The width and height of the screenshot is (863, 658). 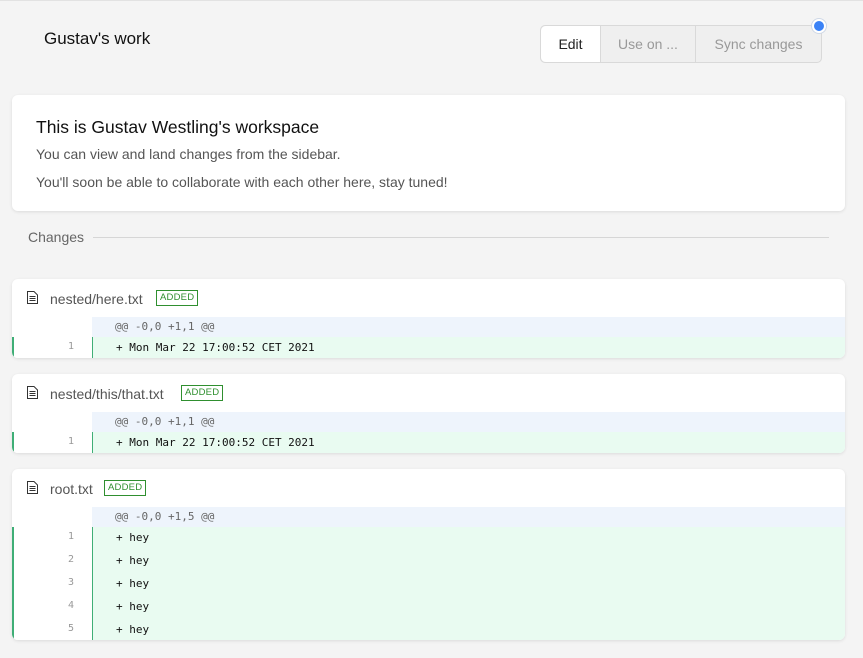 What do you see at coordinates (70, 605) in the screenshot?
I see `line-number: 4` at bounding box center [70, 605].